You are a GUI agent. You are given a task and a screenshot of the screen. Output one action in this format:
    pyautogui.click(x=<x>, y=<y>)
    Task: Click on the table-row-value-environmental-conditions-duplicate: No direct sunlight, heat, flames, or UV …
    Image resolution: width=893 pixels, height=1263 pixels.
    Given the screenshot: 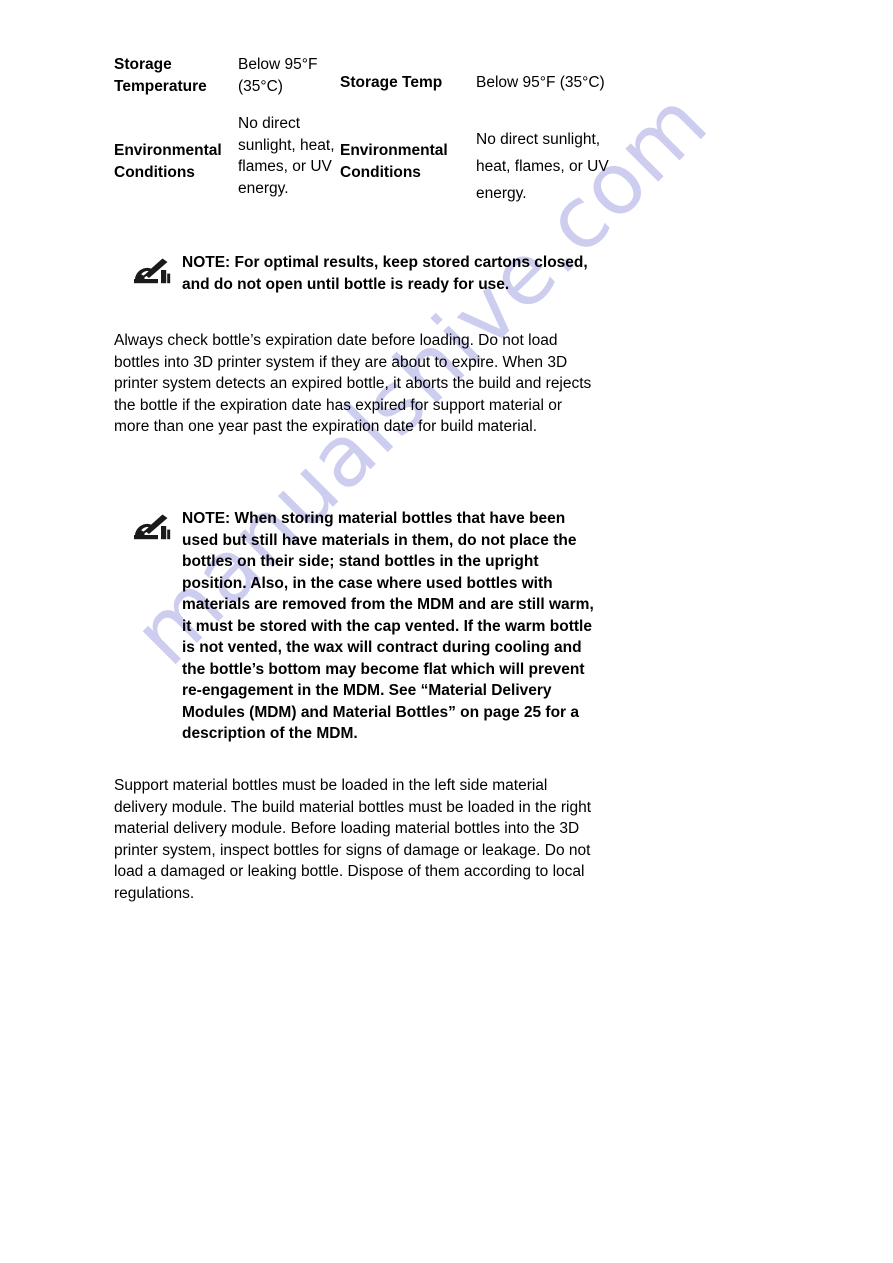 What is the action you would take?
    pyautogui.click(x=542, y=166)
    